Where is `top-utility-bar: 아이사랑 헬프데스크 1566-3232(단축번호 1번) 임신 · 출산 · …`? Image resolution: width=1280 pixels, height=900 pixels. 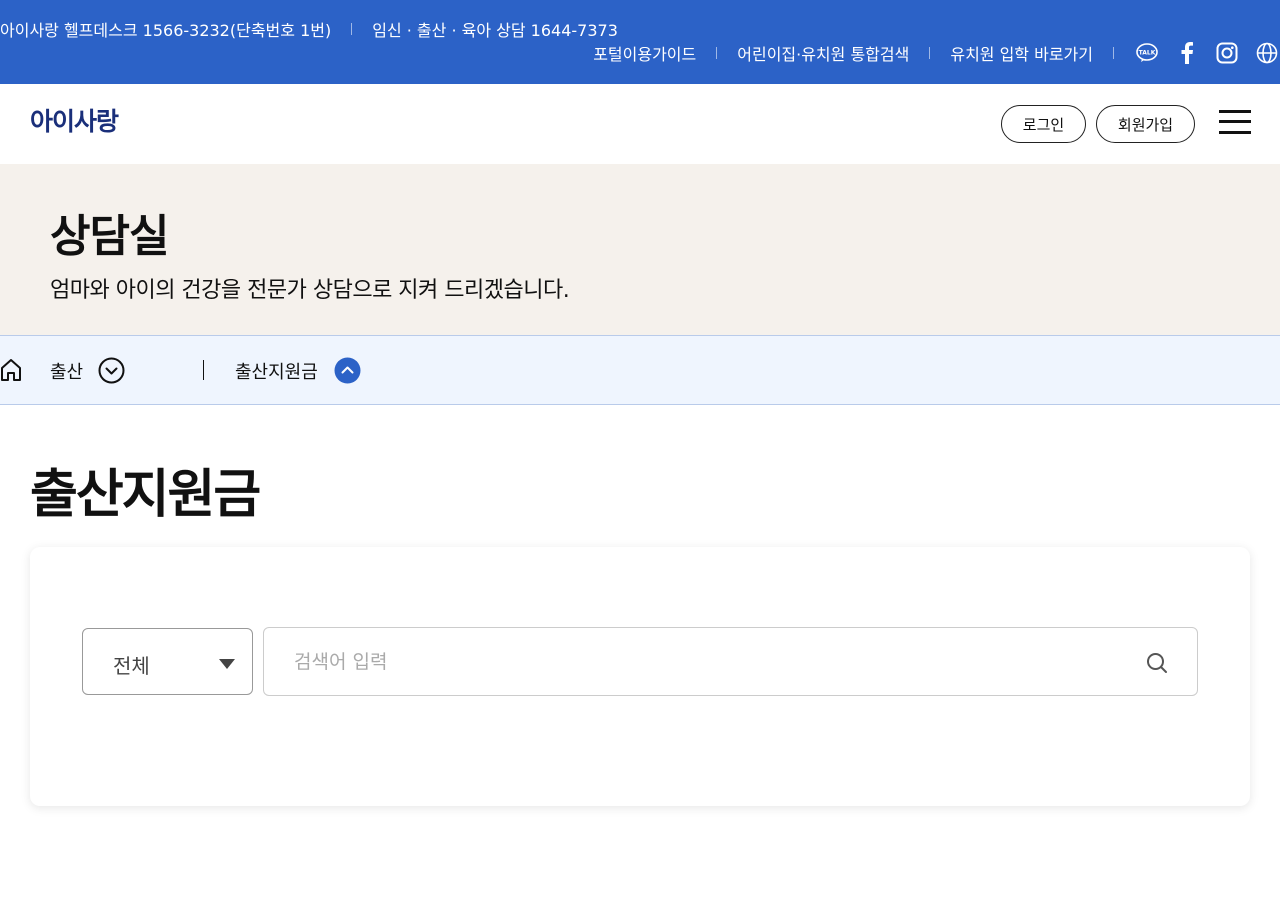
top-utility-bar: 아이사랑 헬프데스크 1566-3232(단축번호 1번) 임신 · 출산 · … is located at coordinates (640, 42).